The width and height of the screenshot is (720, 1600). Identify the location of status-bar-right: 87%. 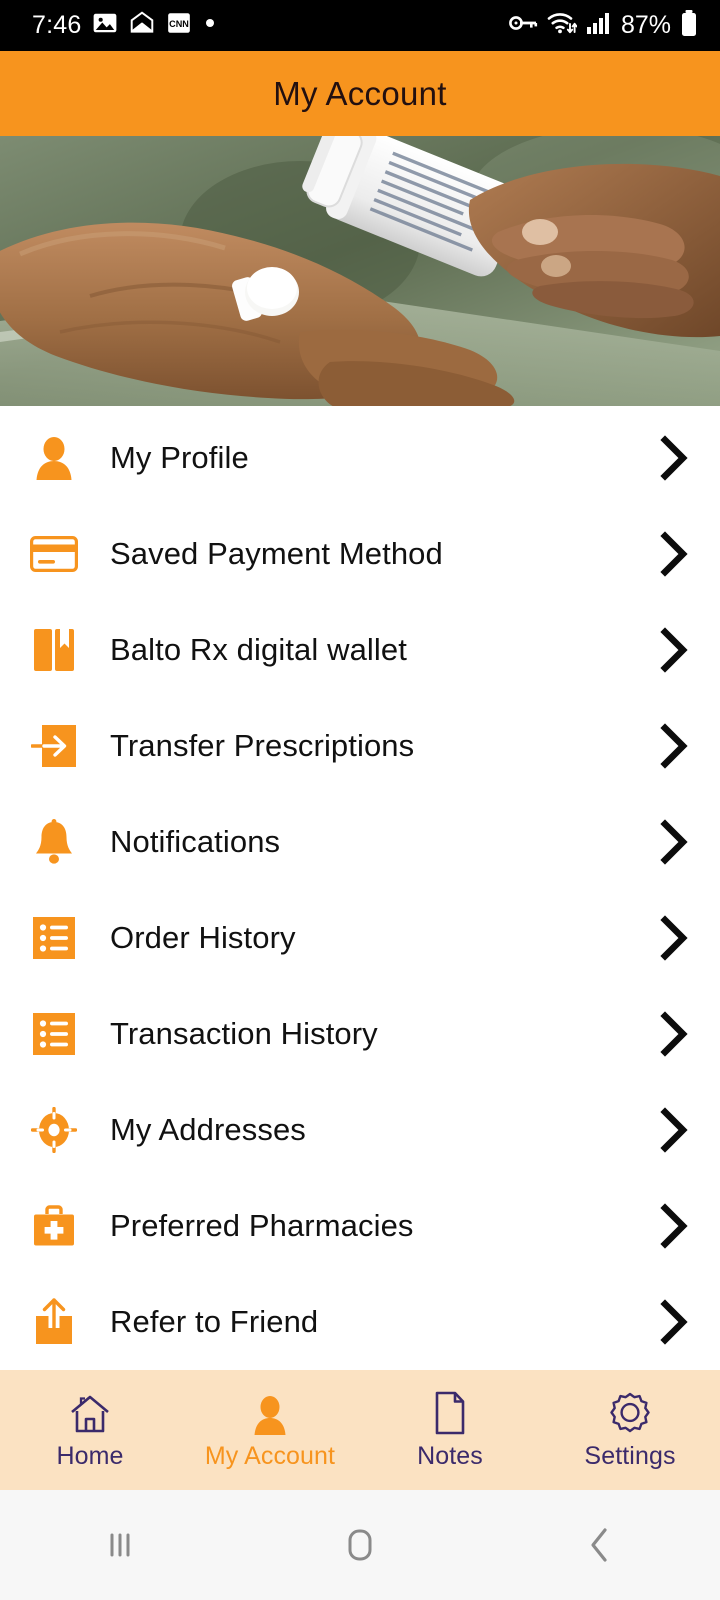
(603, 25).